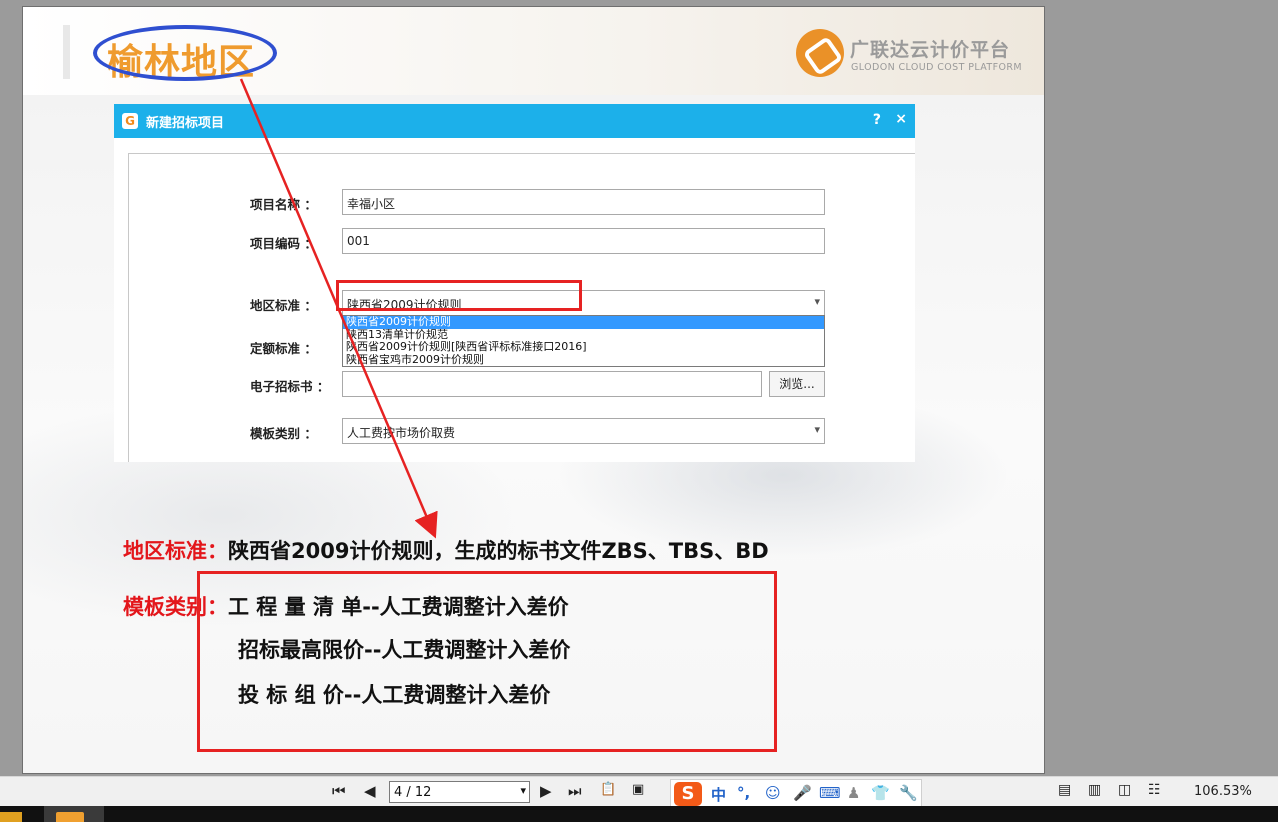 The image size is (1278, 822). I want to click on keyboard-icon: ⌨, so click(830, 793).